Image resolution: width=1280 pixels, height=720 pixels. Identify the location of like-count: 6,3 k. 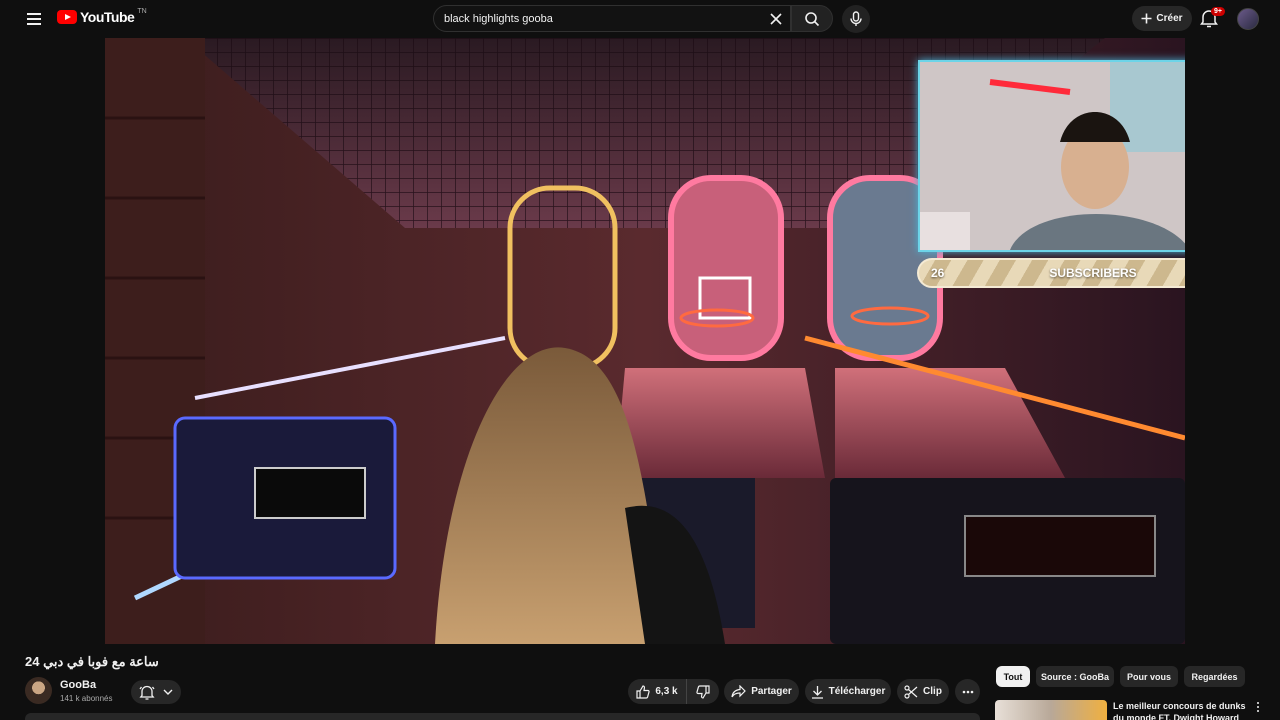
(666, 691).